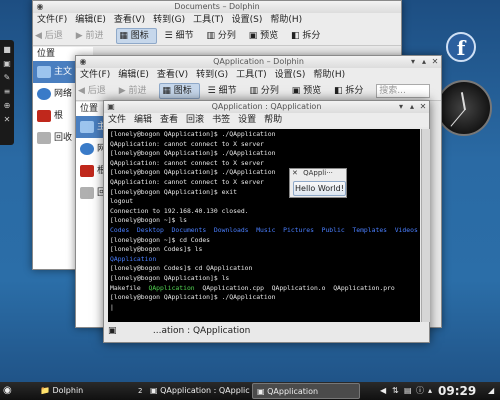 The height and width of the screenshot is (400, 500). I want to click on menubar: 文件(F) 编辑(E) 查看(V) 转到(G) 工具(T) 设置(S) 帮助(H), so click(258, 75).